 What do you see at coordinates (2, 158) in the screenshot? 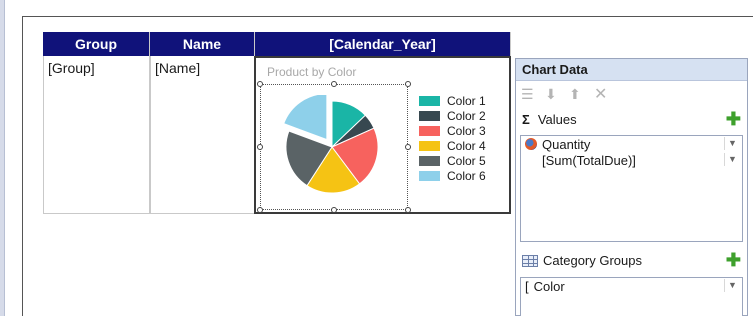
I see `left-splitter` at bounding box center [2, 158].